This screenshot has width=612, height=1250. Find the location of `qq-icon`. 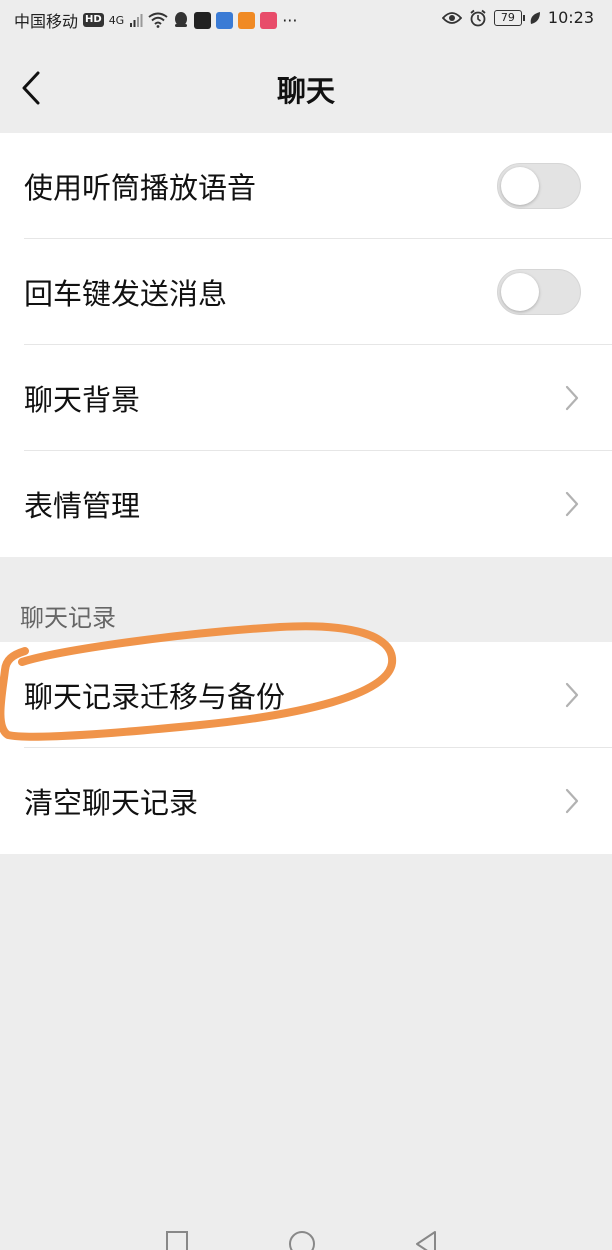

qq-icon is located at coordinates (181, 19).